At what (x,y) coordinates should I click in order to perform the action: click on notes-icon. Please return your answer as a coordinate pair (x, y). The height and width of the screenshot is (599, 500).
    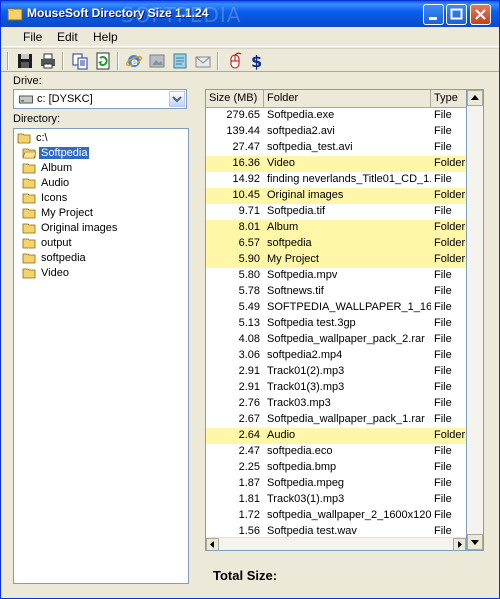
    Looking at the image, I should click on (180, 61).